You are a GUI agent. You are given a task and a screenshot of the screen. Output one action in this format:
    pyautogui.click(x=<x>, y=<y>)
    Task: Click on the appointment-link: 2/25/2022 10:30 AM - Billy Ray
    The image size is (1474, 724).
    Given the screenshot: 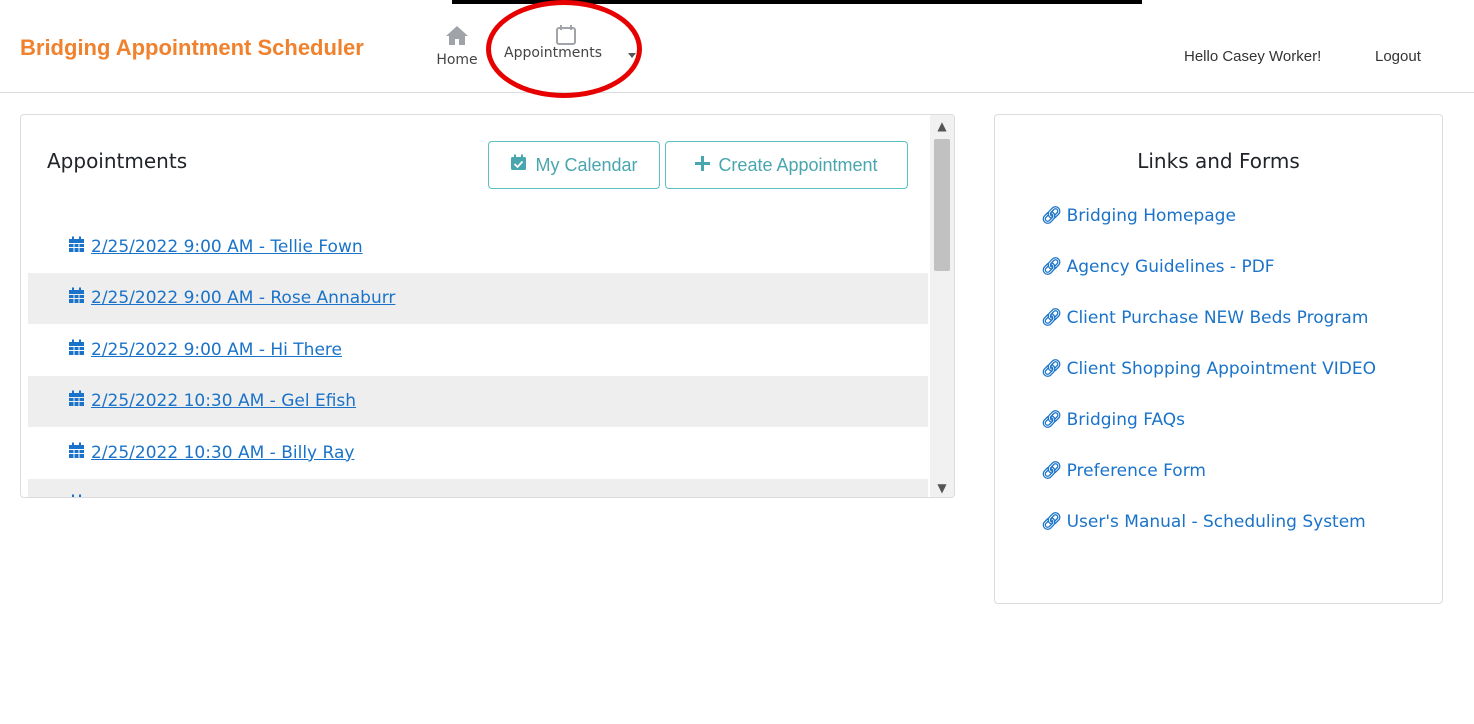 What is the action you would take?
    pyautogui.click(x=211, y=453)
    